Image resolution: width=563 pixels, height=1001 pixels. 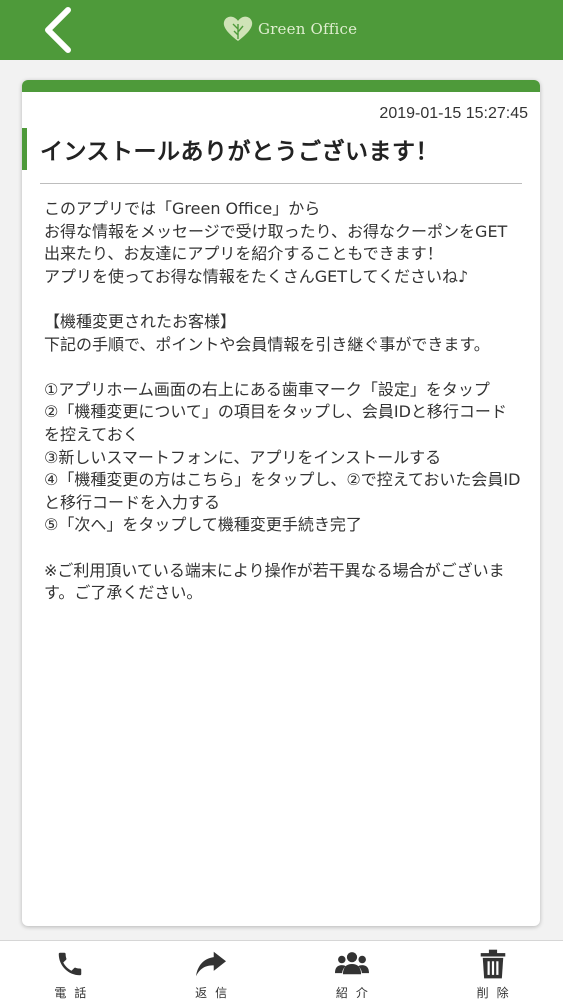 I want to click on nav-reply-button: 返信, so click(x=211, y=971).